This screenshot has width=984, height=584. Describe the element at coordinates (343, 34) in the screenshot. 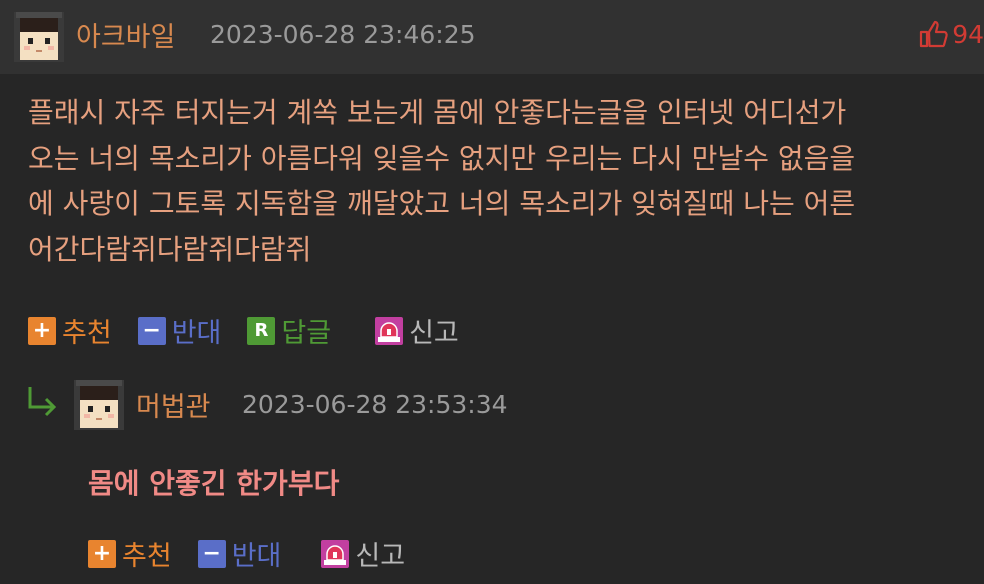

I see `post-date: 2023-06-28 23:46:25` at that location.